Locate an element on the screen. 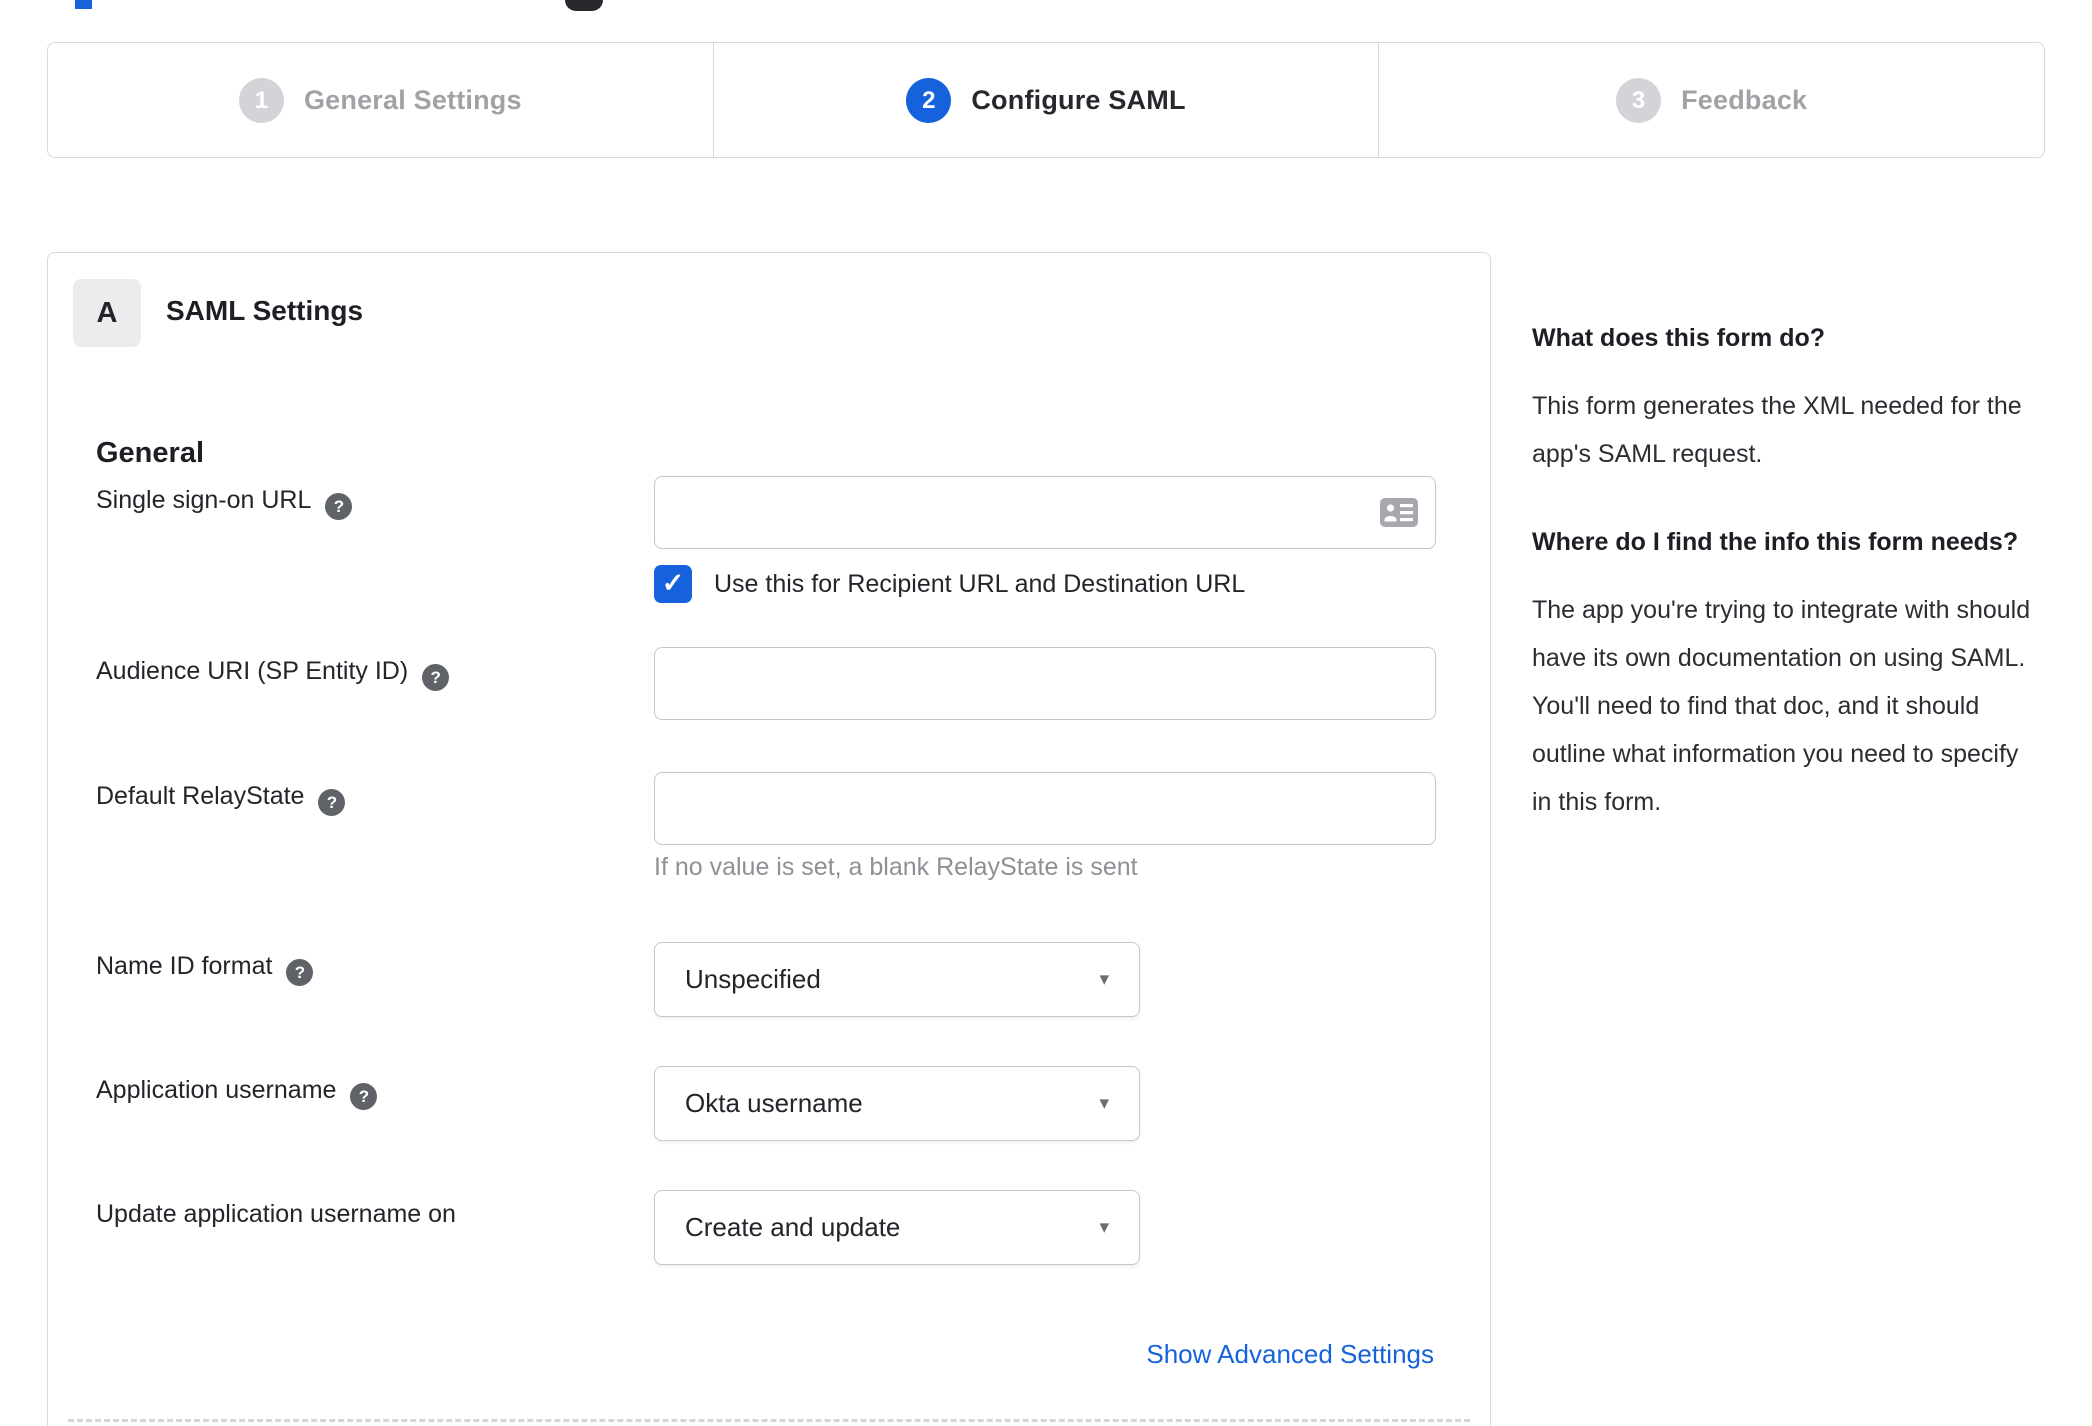  default-relaystate-label: Default RelayState? is located at coordinates (221, 799).